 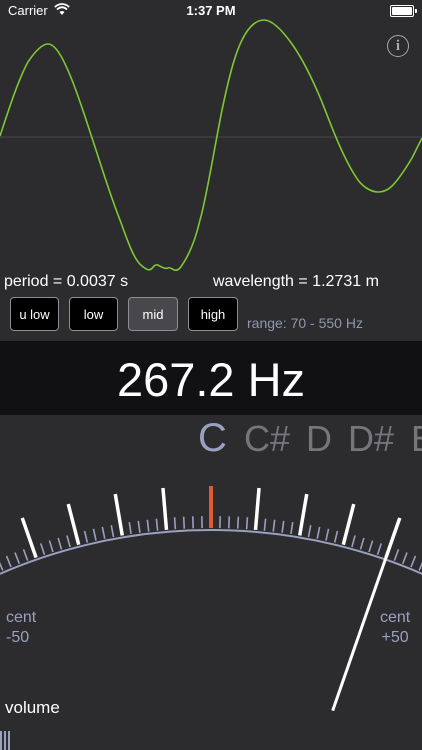 What do you see at coordinates (211, 552) in the screenshot?
I see `meter-arc` at bounding box center [211, 552].